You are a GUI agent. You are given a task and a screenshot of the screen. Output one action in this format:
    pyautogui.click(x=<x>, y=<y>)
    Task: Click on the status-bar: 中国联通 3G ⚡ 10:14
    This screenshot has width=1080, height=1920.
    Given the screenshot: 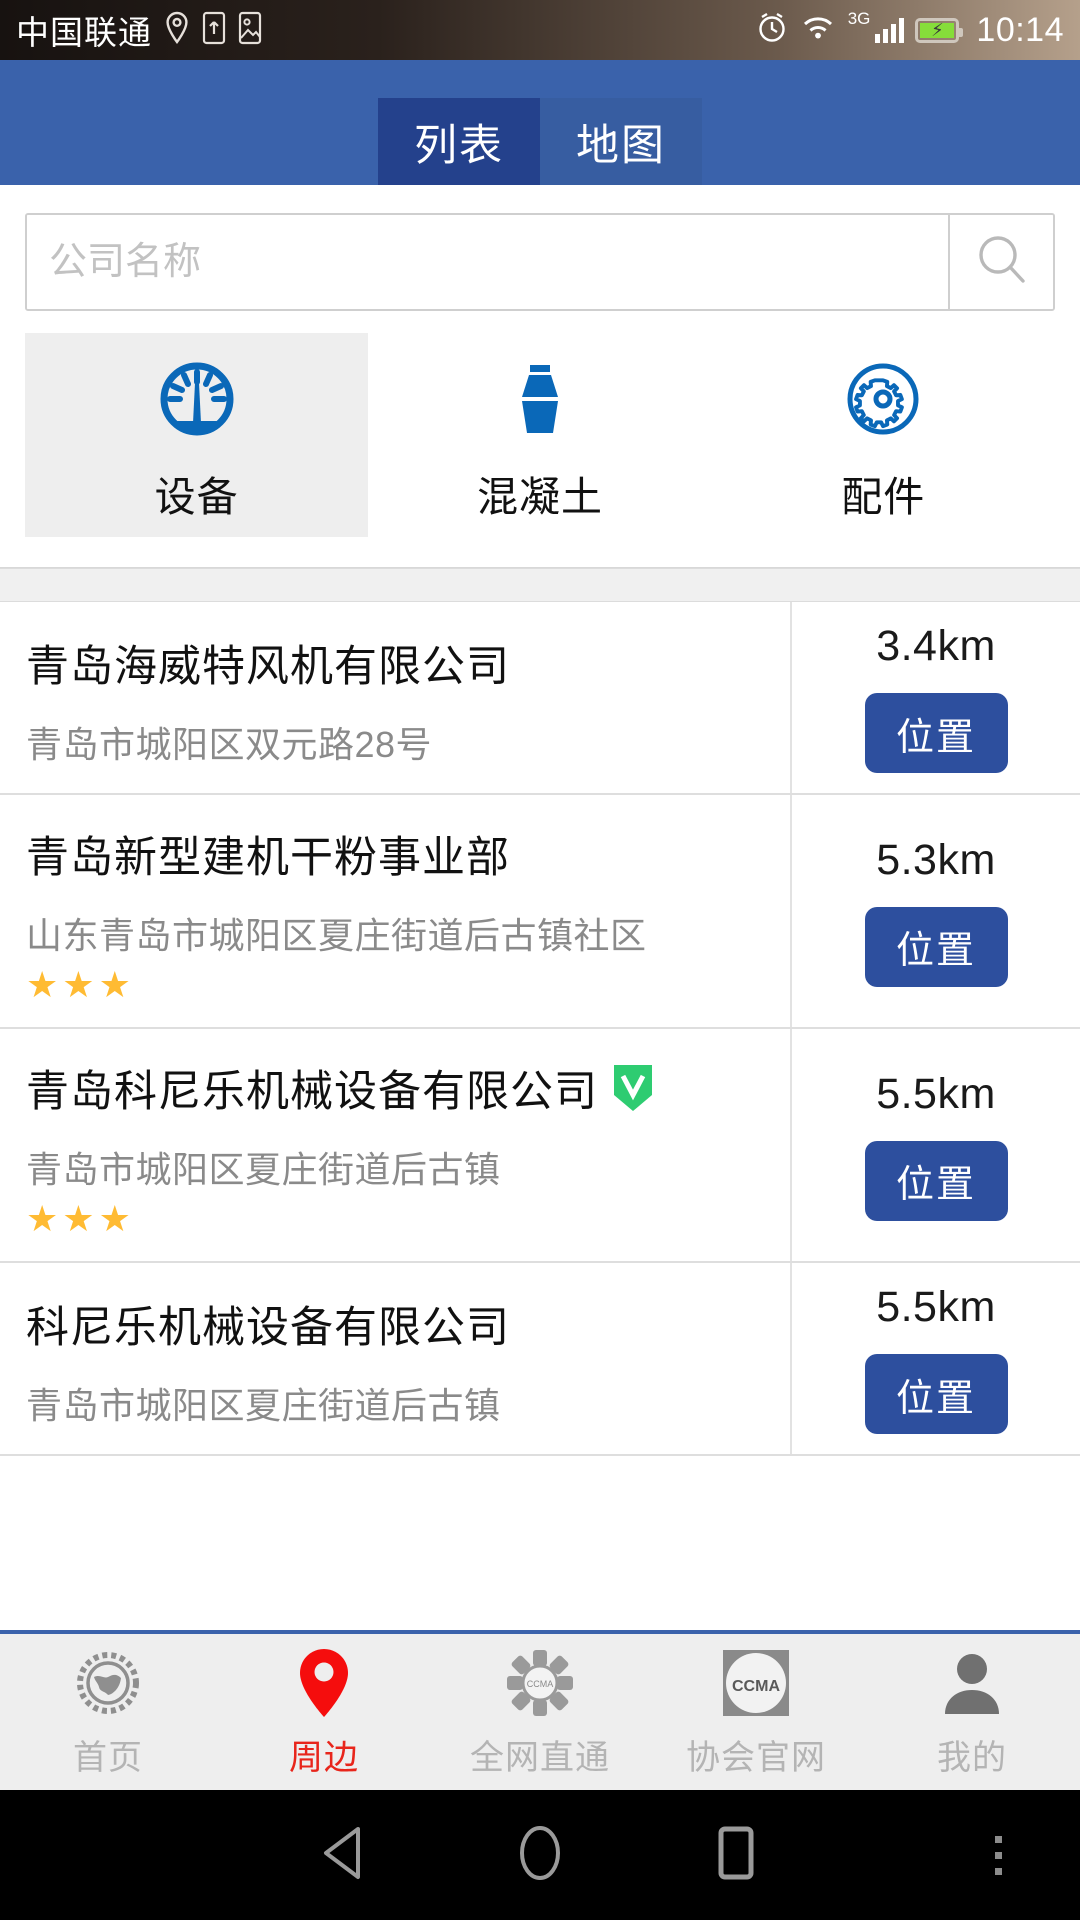 What is the action you would take?
    pyautogui.click(x=540, y=30)
    